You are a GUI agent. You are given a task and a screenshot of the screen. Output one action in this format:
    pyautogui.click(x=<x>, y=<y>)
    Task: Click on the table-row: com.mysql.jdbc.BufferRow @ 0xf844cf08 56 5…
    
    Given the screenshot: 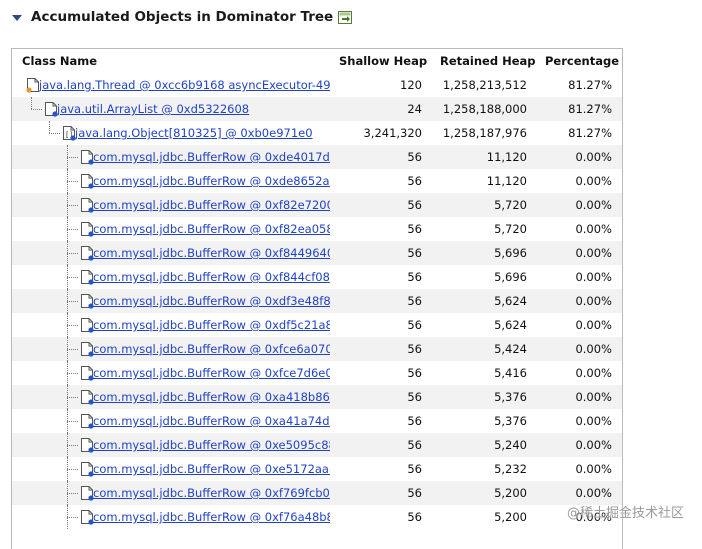 What is the action you would take?
    pyautogui.click(x=317, y=277)
    